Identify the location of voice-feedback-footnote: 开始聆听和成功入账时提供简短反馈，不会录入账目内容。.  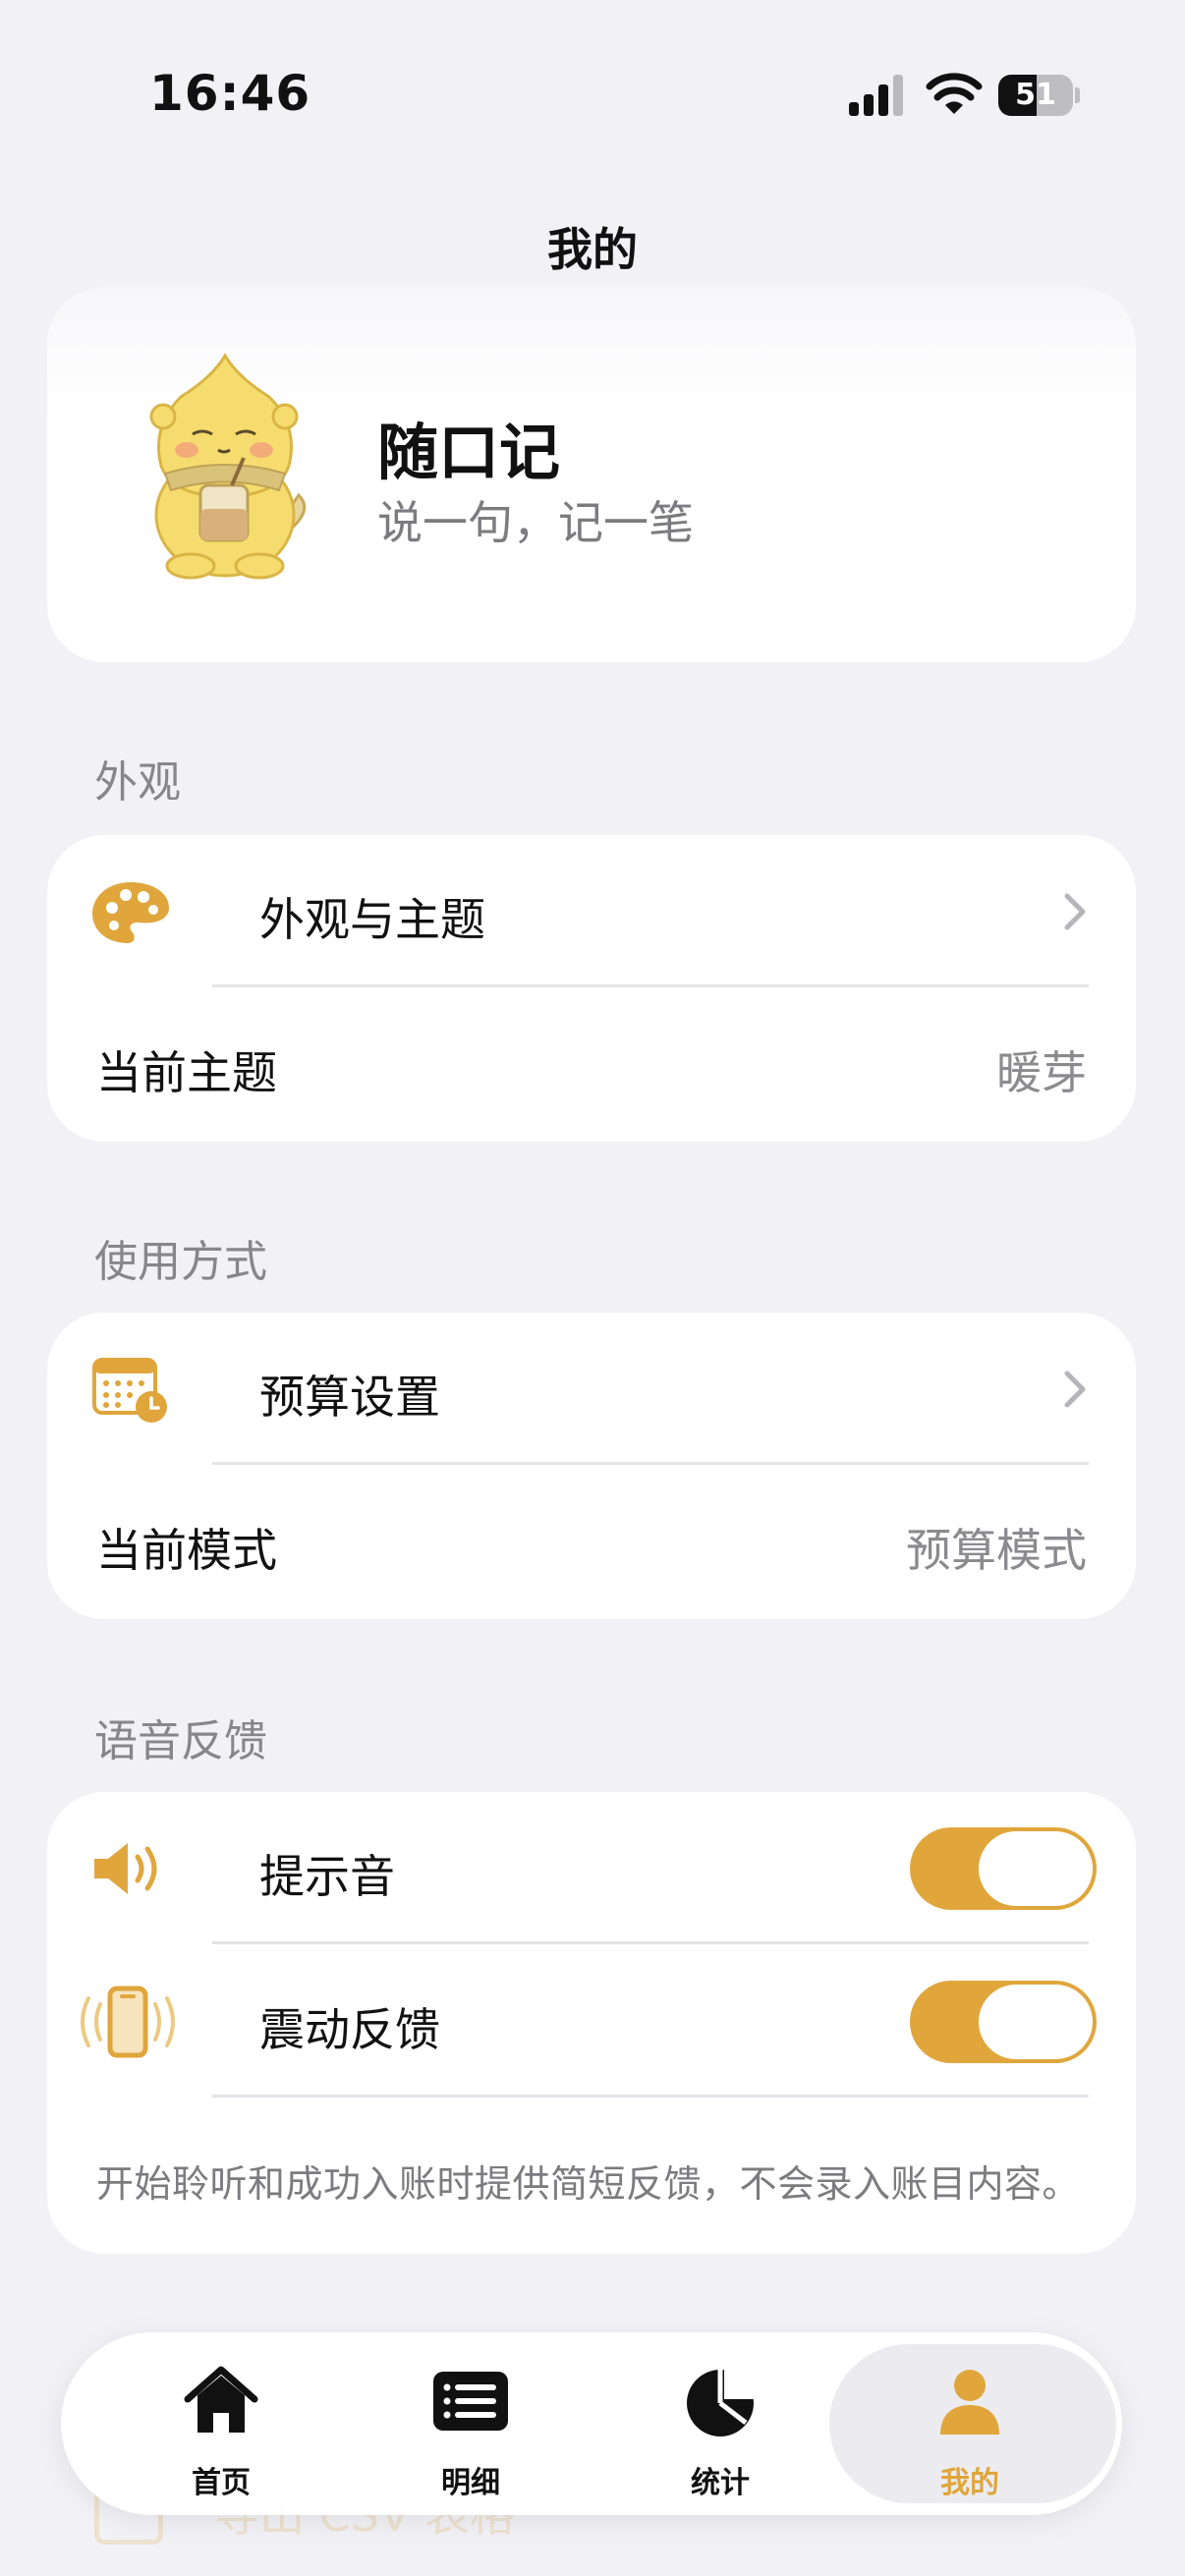
(589, 2184).